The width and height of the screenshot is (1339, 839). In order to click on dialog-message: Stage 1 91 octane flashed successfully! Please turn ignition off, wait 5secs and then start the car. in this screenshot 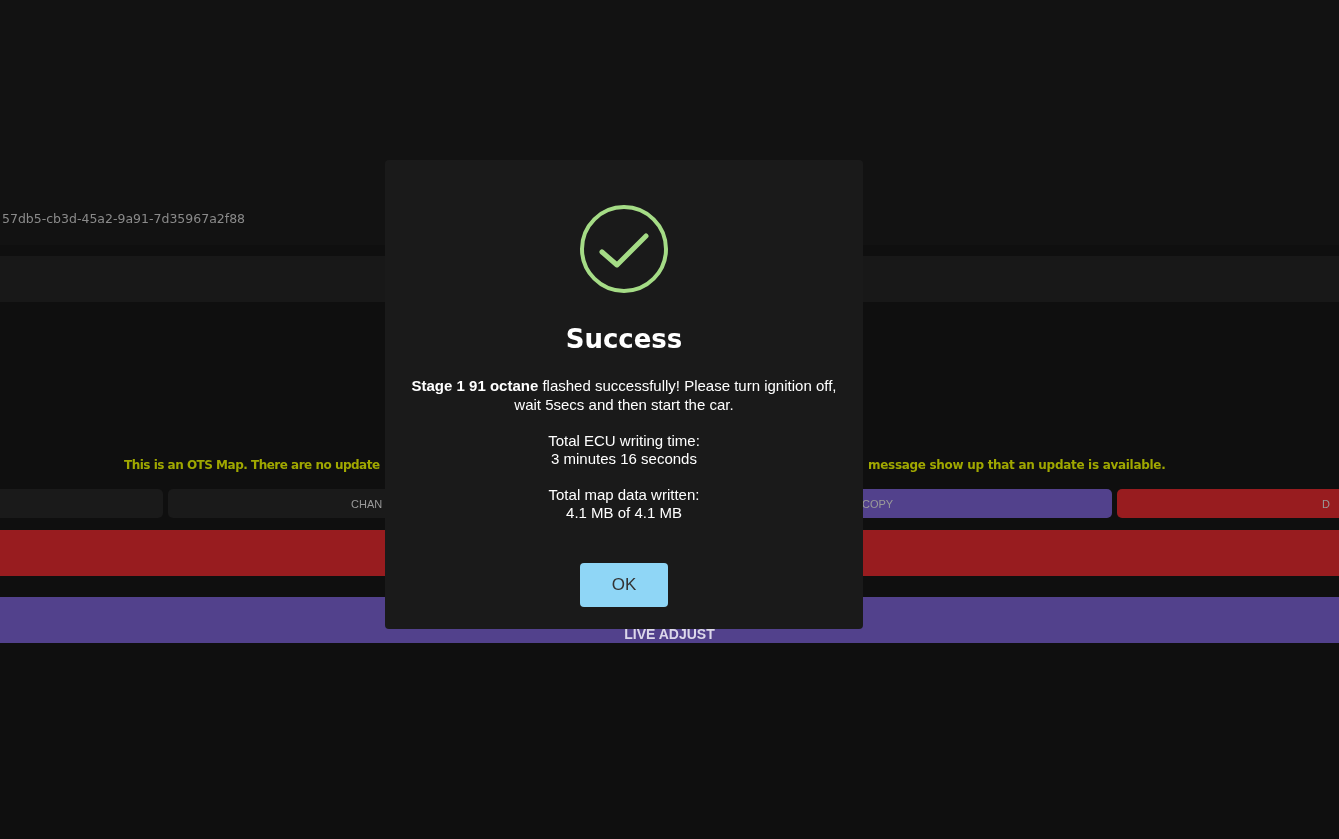, I will do `click(624, 395)`.